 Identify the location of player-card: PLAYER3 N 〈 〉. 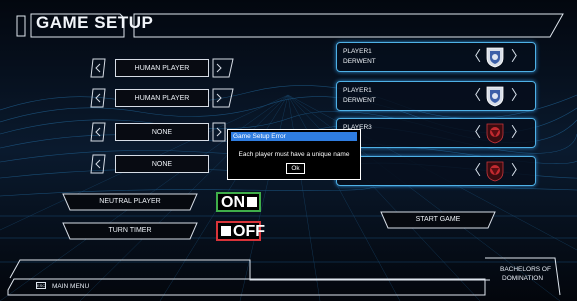
(436, 133).